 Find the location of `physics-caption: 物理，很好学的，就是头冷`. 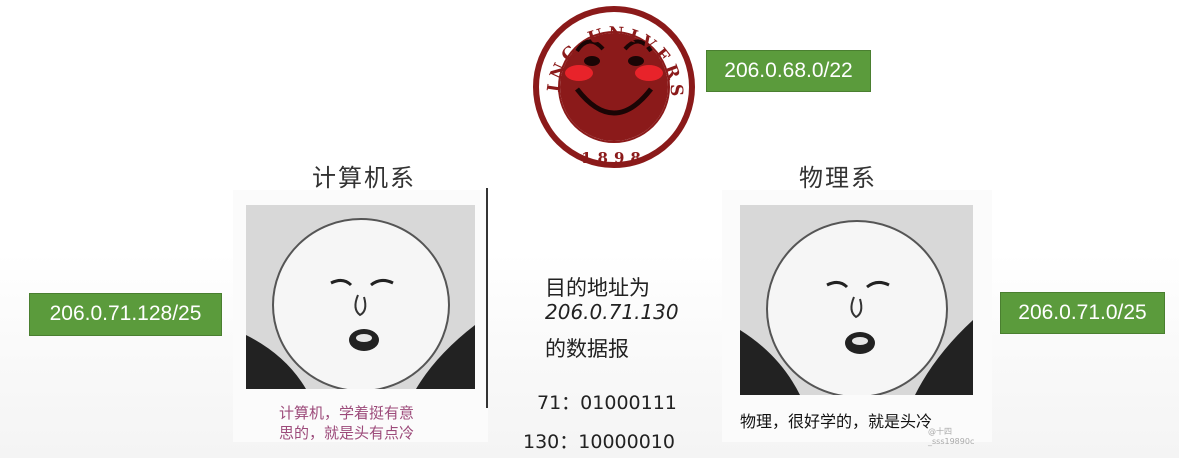

physics-caption: 物理，很好学的，就是头冷 is located at coordinates (836, 421).